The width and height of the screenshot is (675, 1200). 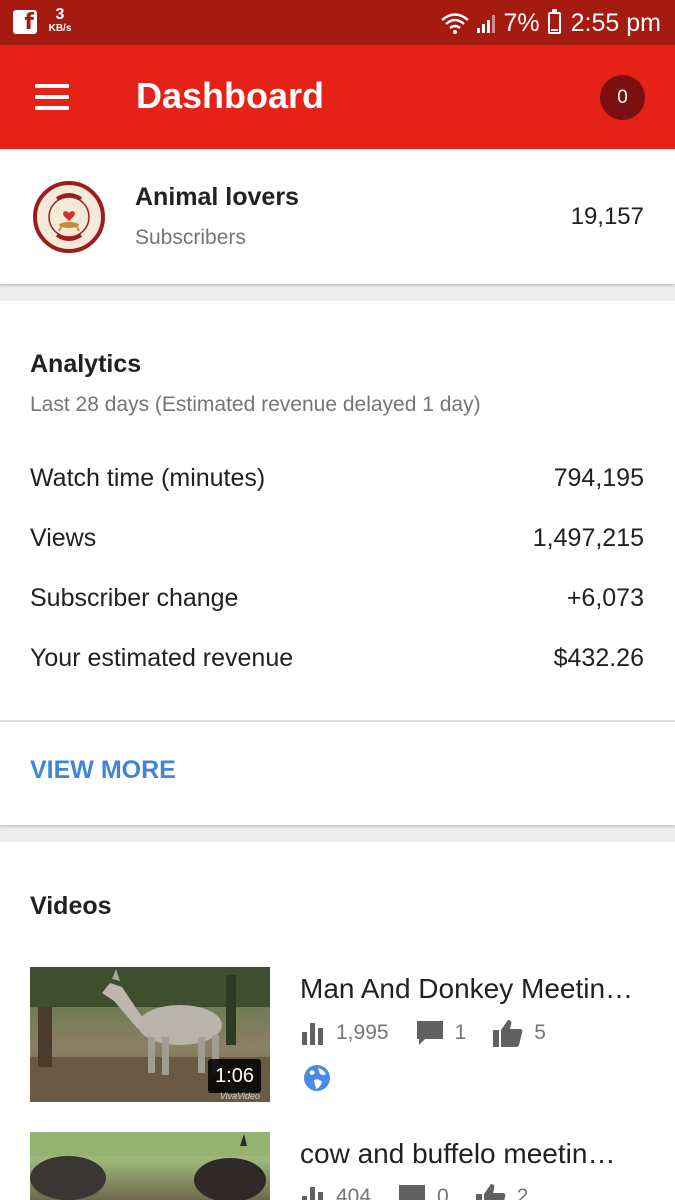 I want to click on comments-count: 1, so click(x=460, y=1032).